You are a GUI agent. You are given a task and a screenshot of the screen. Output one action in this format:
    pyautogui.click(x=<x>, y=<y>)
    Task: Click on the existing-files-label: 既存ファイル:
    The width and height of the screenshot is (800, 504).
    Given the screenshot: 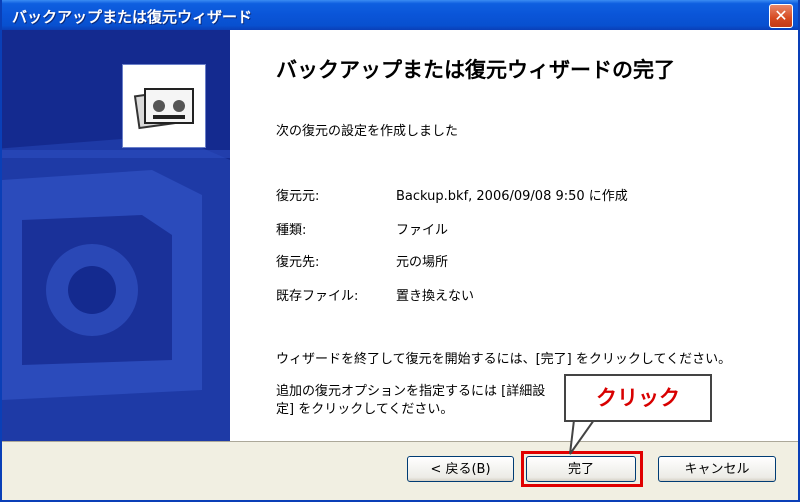 What is the action you would take?
    pyautogui.click(x=317, y=296)
    